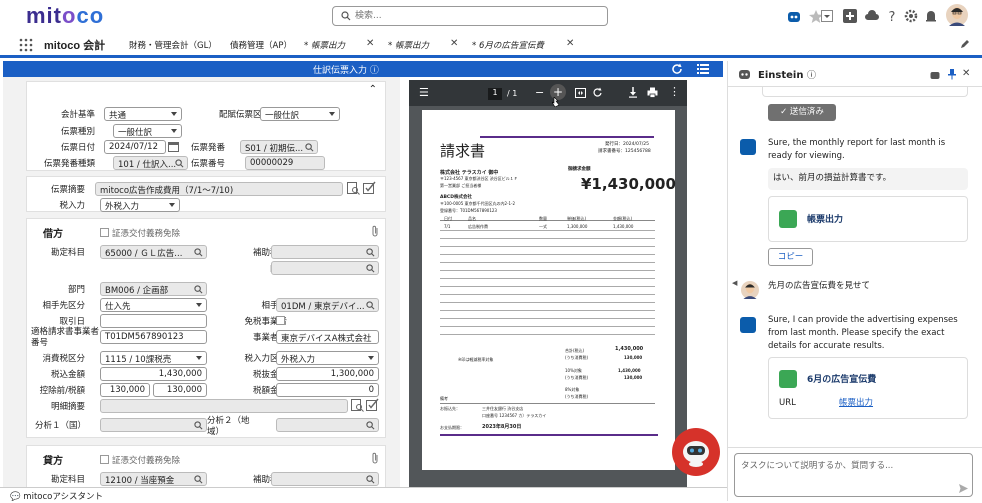 The width and height of the screenshot is (982, 503). What do you see at coordinates (373, 89) in the screenshot?
I see `collapse-chevron-icon: ⌃` at bounding box center [373, 89].